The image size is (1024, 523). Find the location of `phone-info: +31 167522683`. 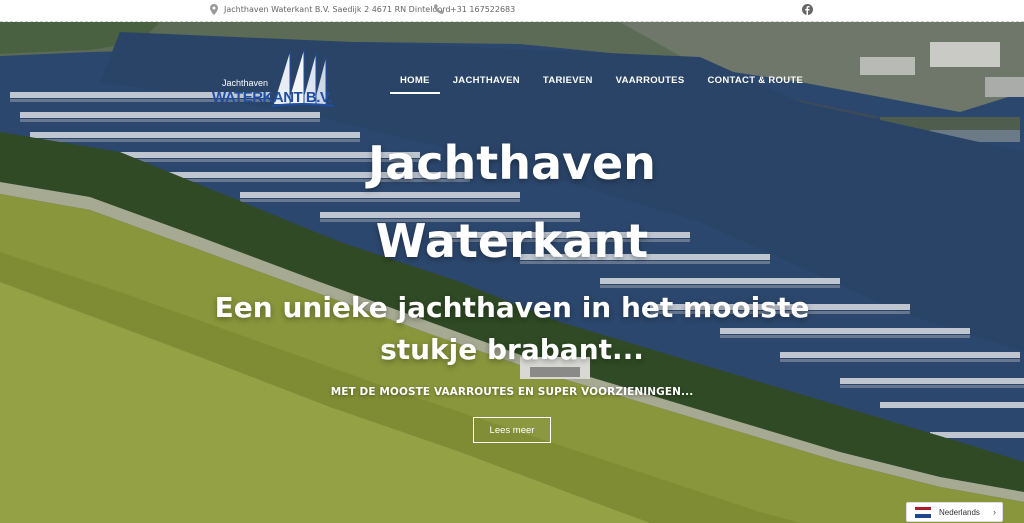

phone-info: +31 167522683 is located at coordinates (474, 9).